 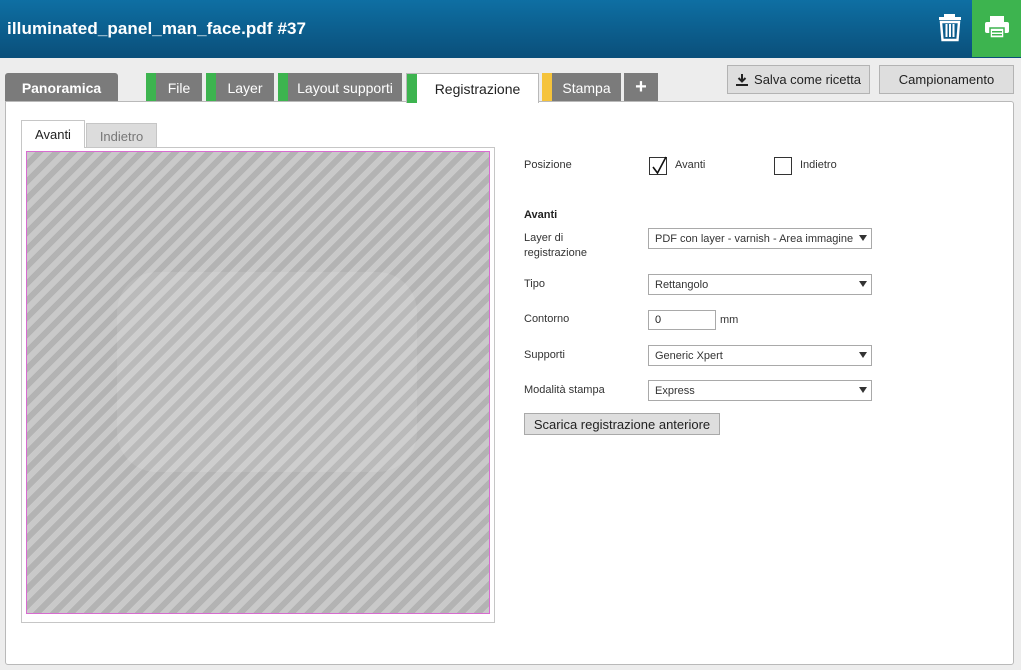 I want to click on add-tab-button: +, so click(x=641, y=87).